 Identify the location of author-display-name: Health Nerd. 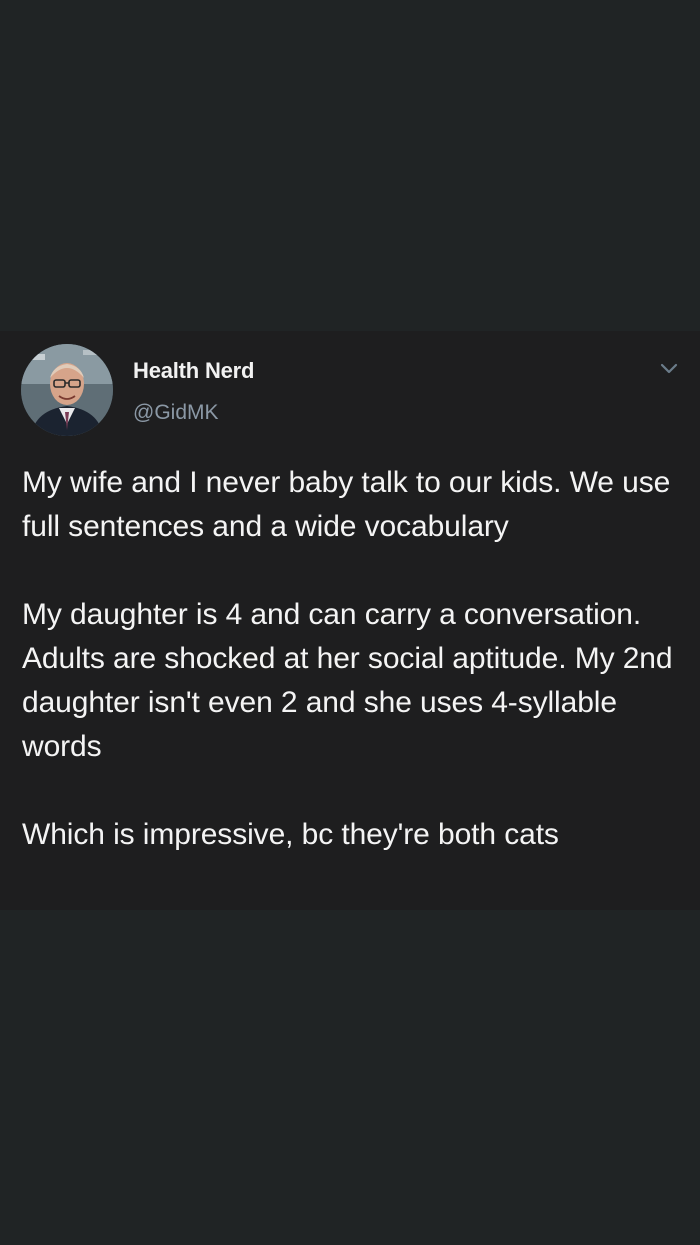
(193, 371).